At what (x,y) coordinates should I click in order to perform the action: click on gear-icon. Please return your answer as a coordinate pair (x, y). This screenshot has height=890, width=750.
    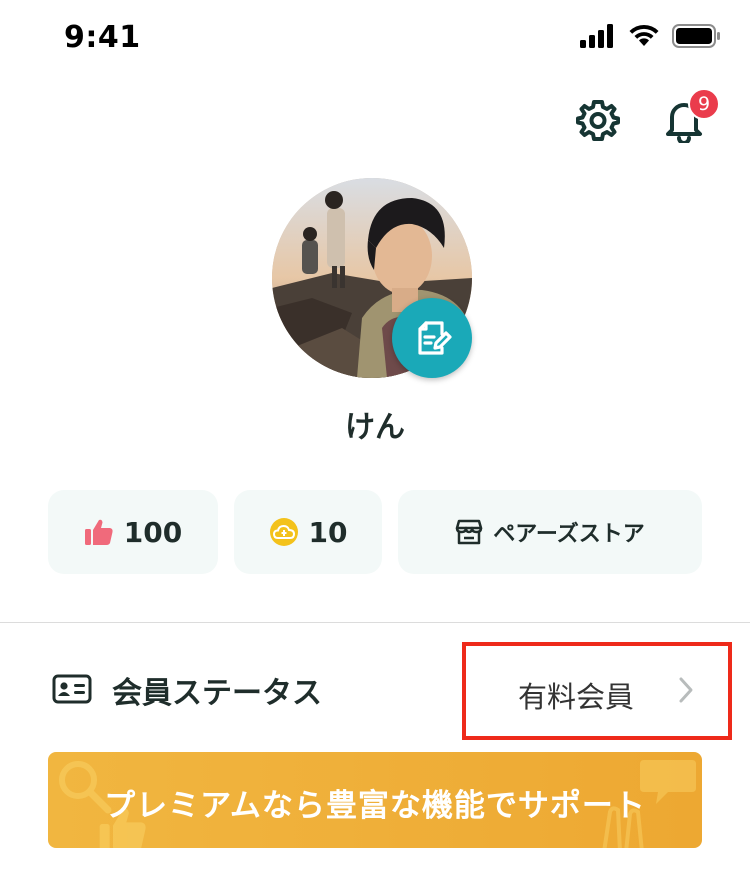
    Looking at the image, I should click on (598, 120).